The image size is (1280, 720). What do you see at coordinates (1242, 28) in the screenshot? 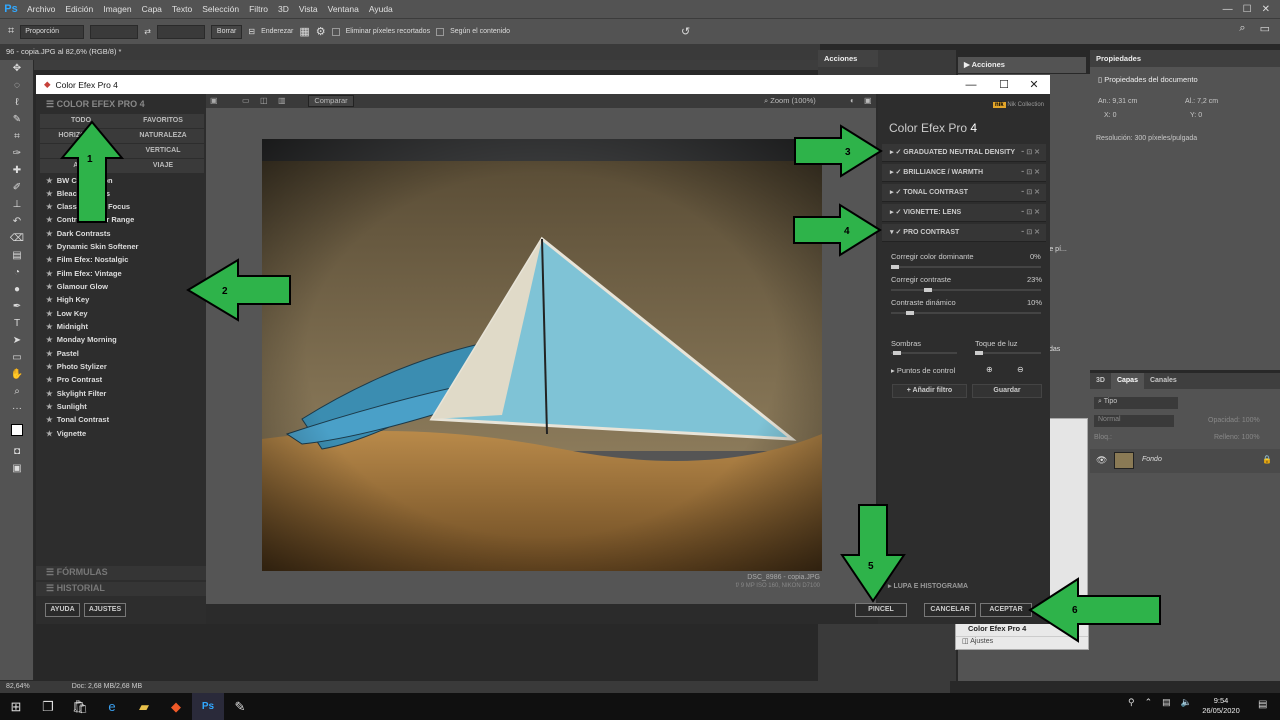
I see `search-icon: ⌕` at bounding box center [1242, 28].